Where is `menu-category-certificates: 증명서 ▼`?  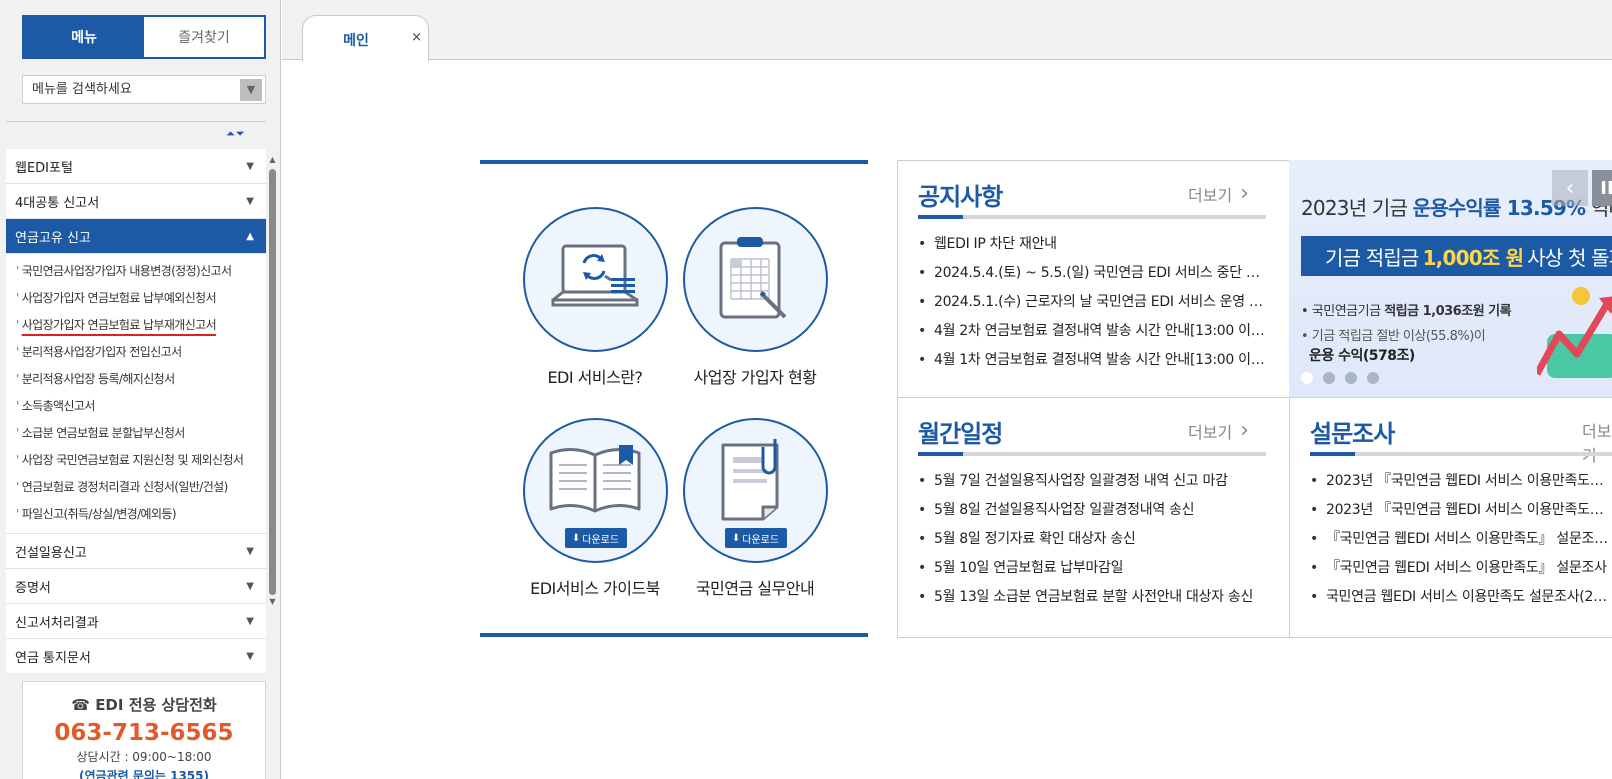
menu-category-certificates: 증명서 ▼ is located at coordinates (136, 586).